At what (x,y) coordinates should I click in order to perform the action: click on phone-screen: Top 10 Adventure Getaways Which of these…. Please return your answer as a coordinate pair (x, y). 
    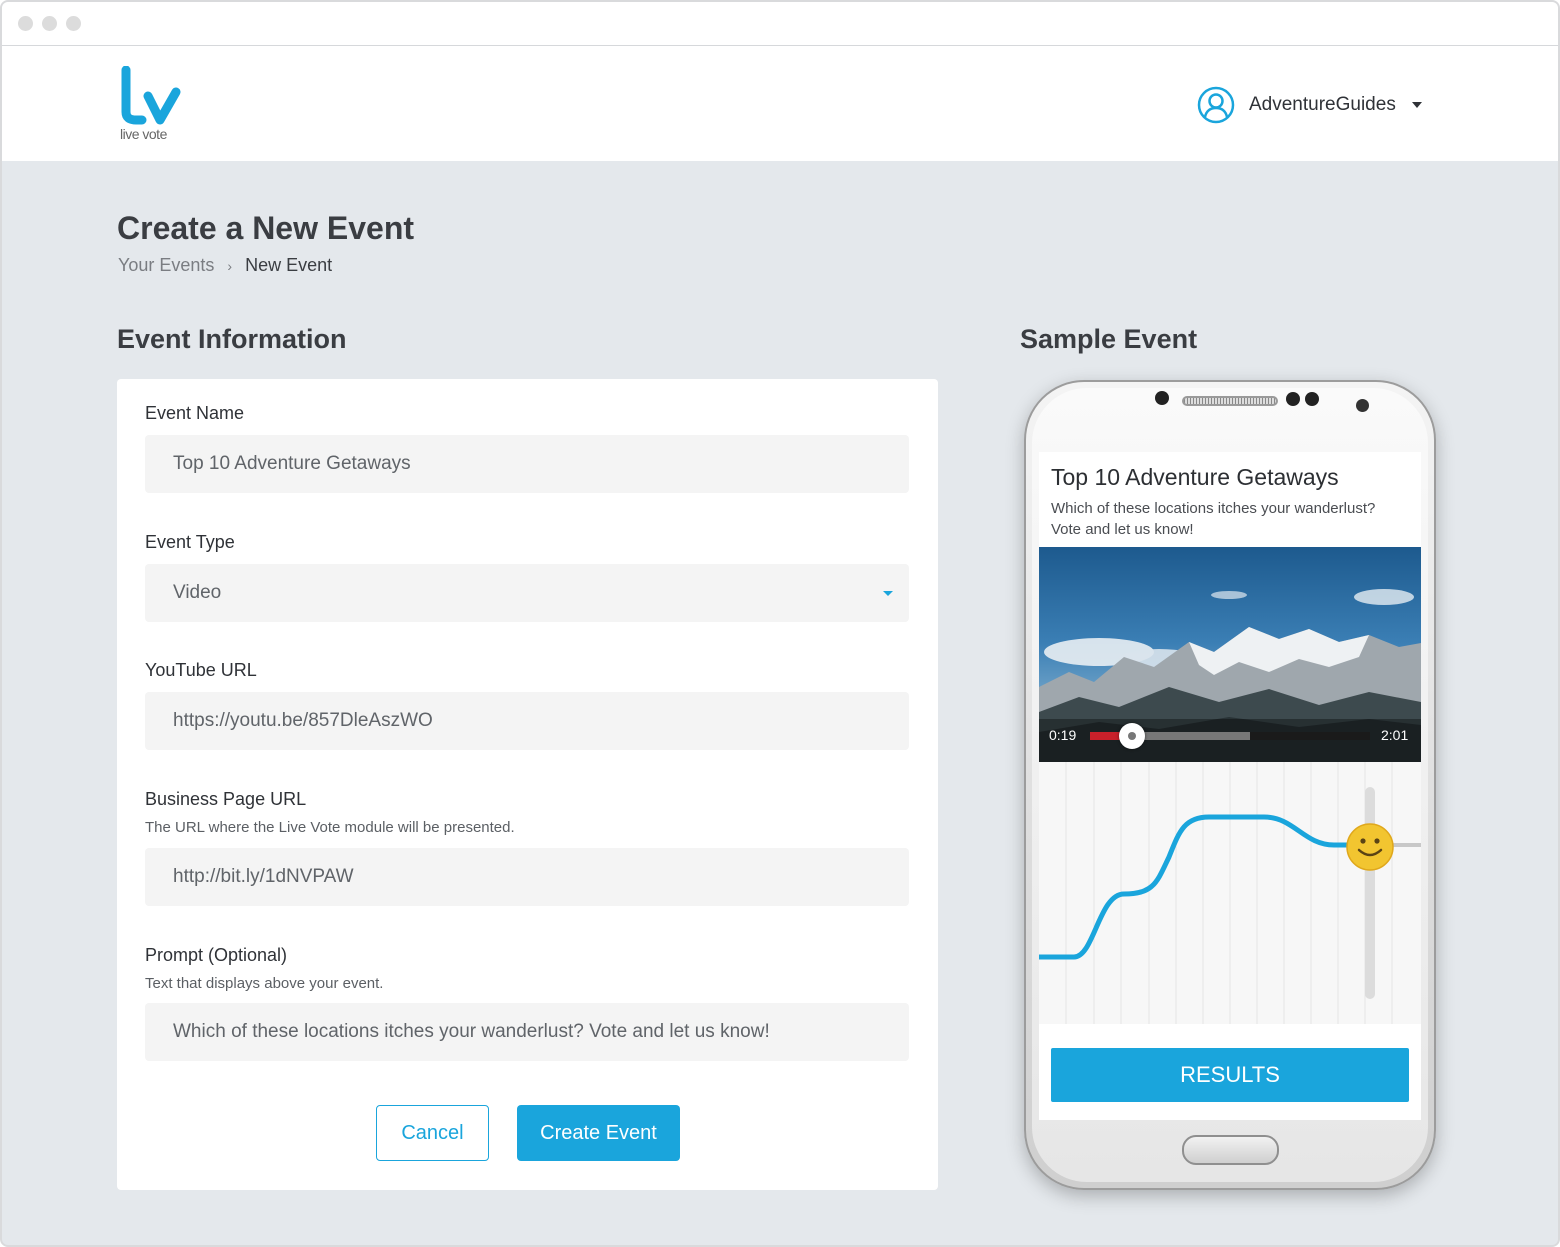
    Looking at the image, I should click on (1230, 786).